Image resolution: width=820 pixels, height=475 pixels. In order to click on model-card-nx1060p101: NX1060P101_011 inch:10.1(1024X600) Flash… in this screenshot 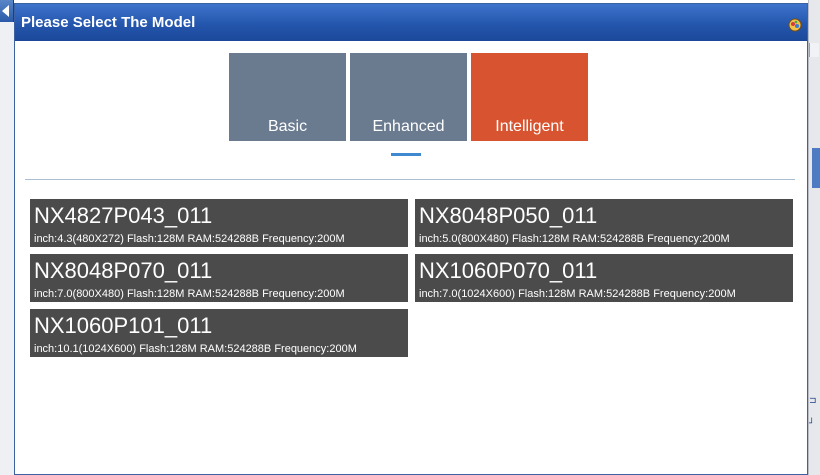, I will do `click(219, 333)`.